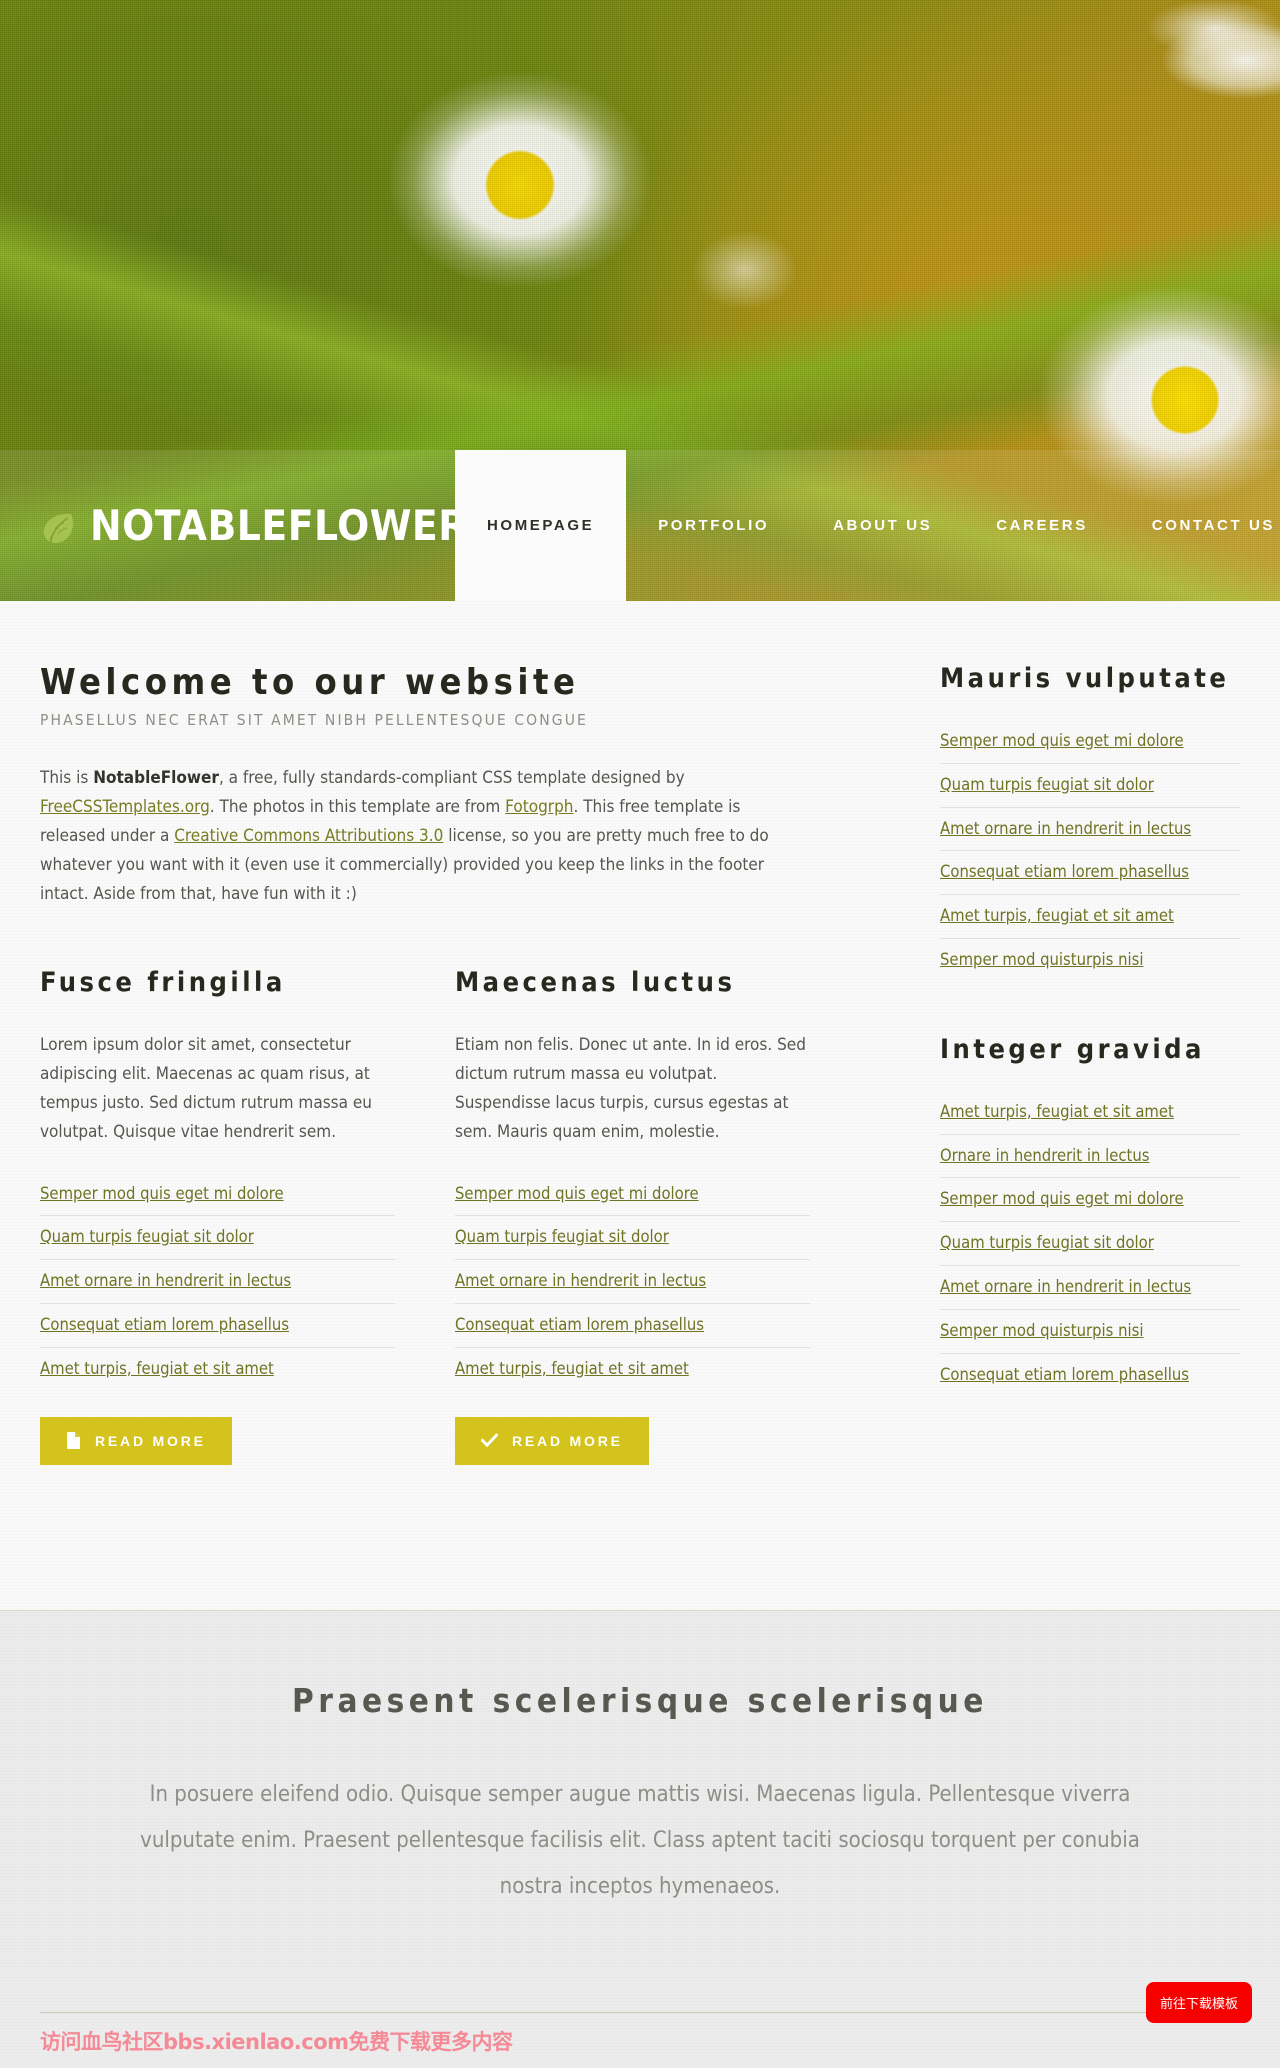 This screenshot has width=1280, height=2068. What do you see at coordinates (713, 525) in the screenshot?
I see `nav-item-portfolio: Portfolio` at bounding box center [713, 525].